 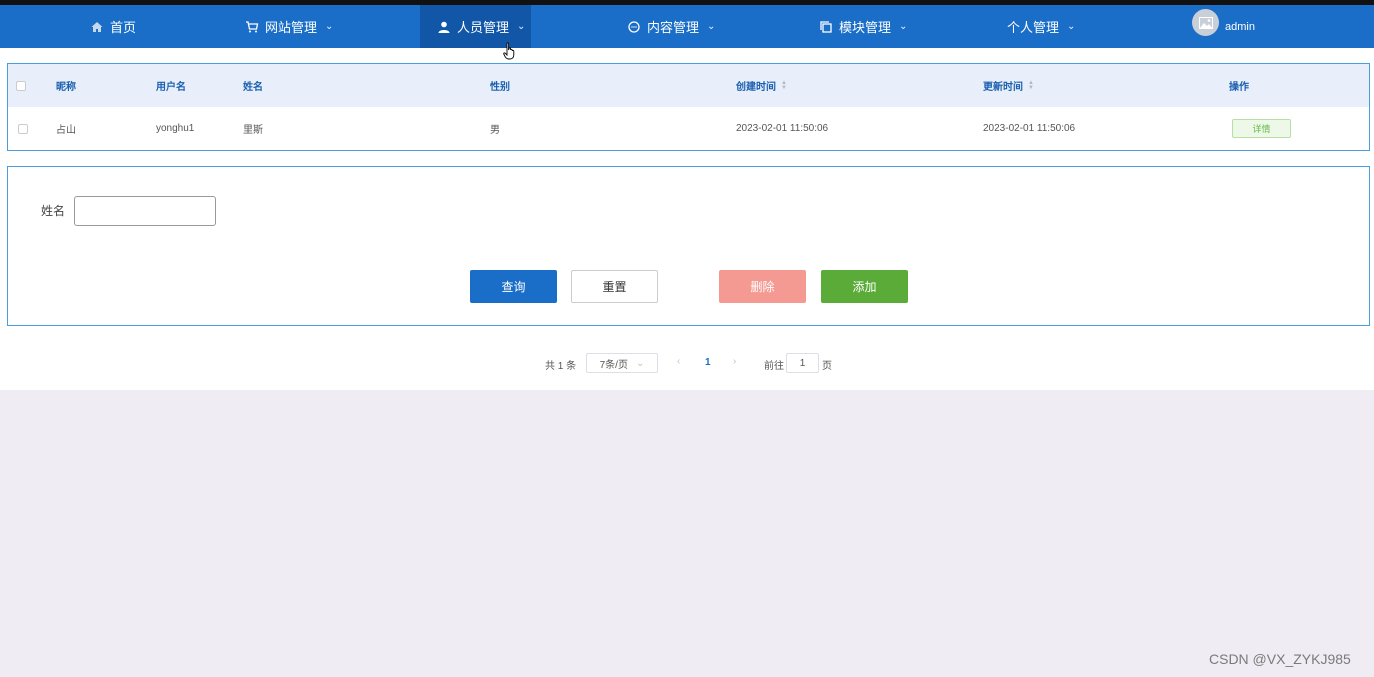 I want to click on top-navbar: 首页 网站管理 ⌄ 人员管理 ⌄ 内容管理 ⌄ 模块管理 ⌄ 个人管理 ⌄, so click(x=687, y=26).